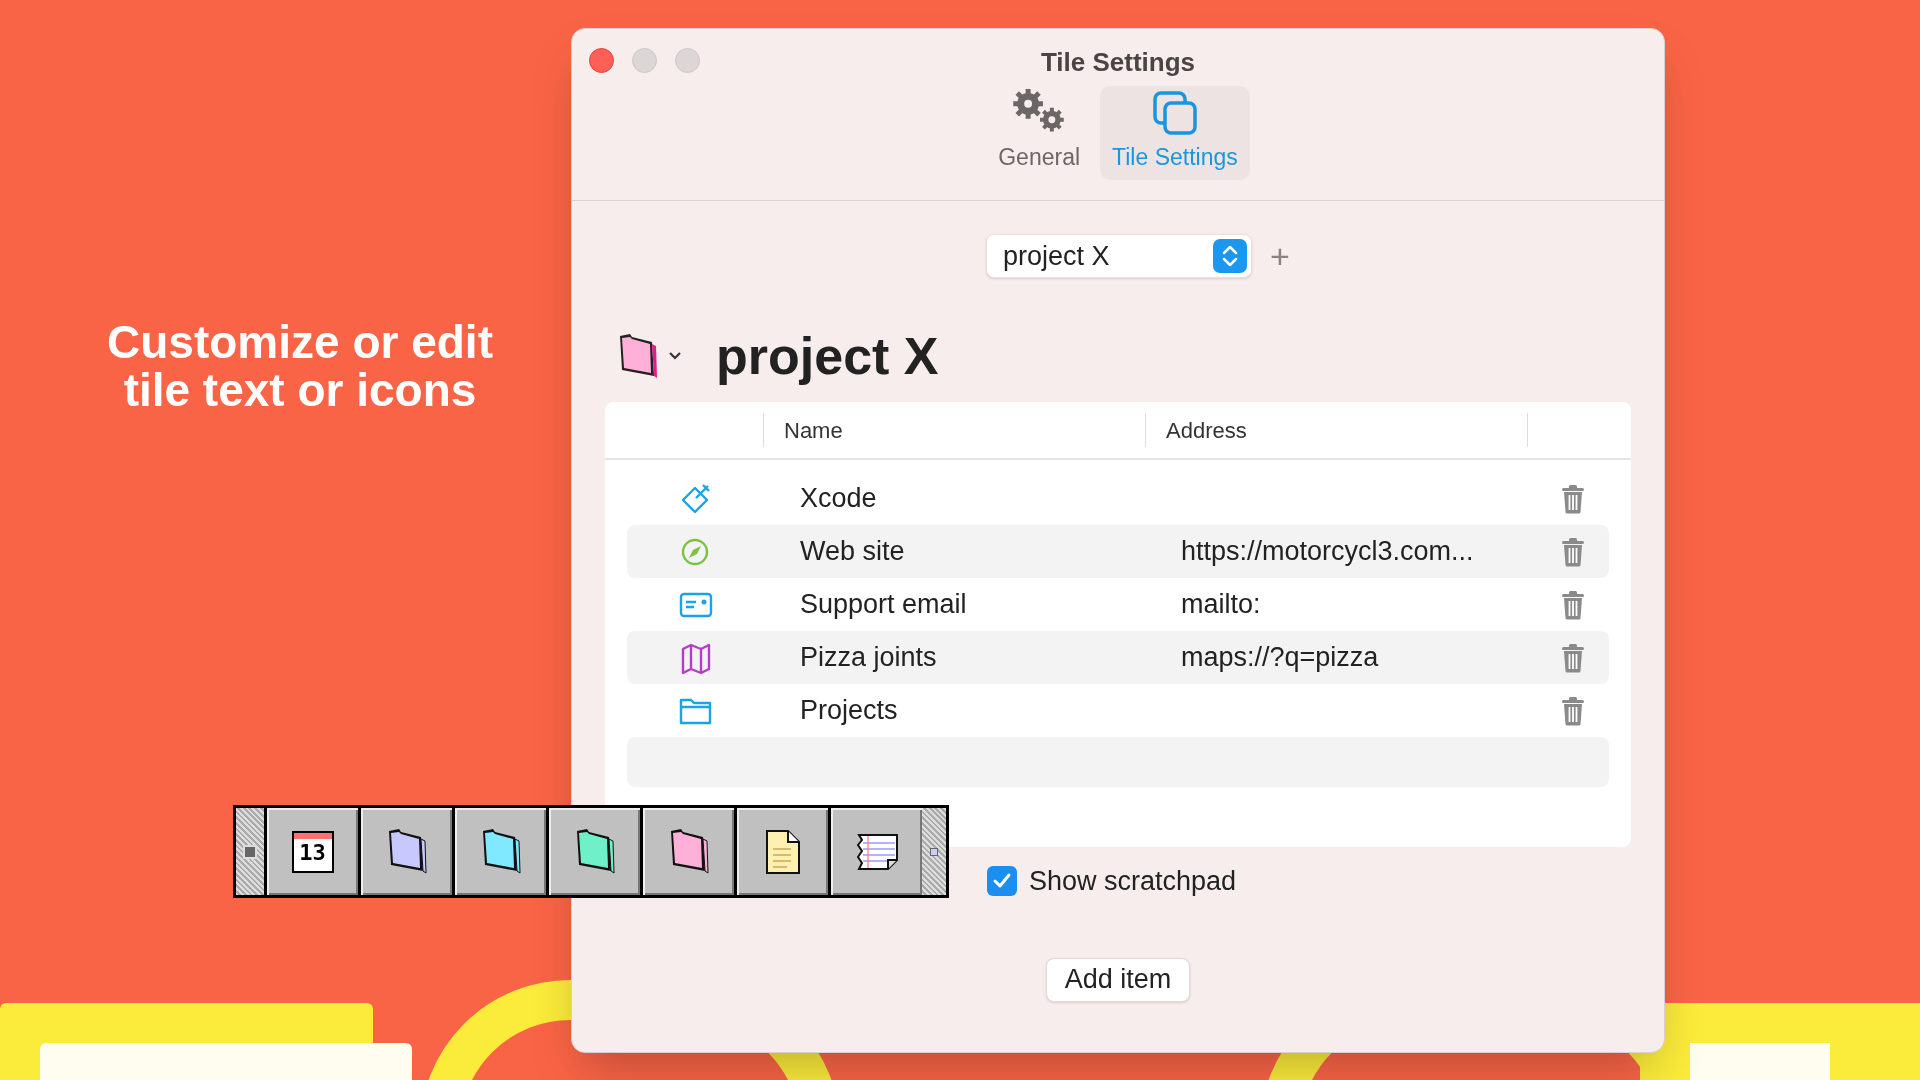 Image resolution: width=1920 pixels, height=1080 pixels. I want to click on stepper-icon, so click(1230, 256).